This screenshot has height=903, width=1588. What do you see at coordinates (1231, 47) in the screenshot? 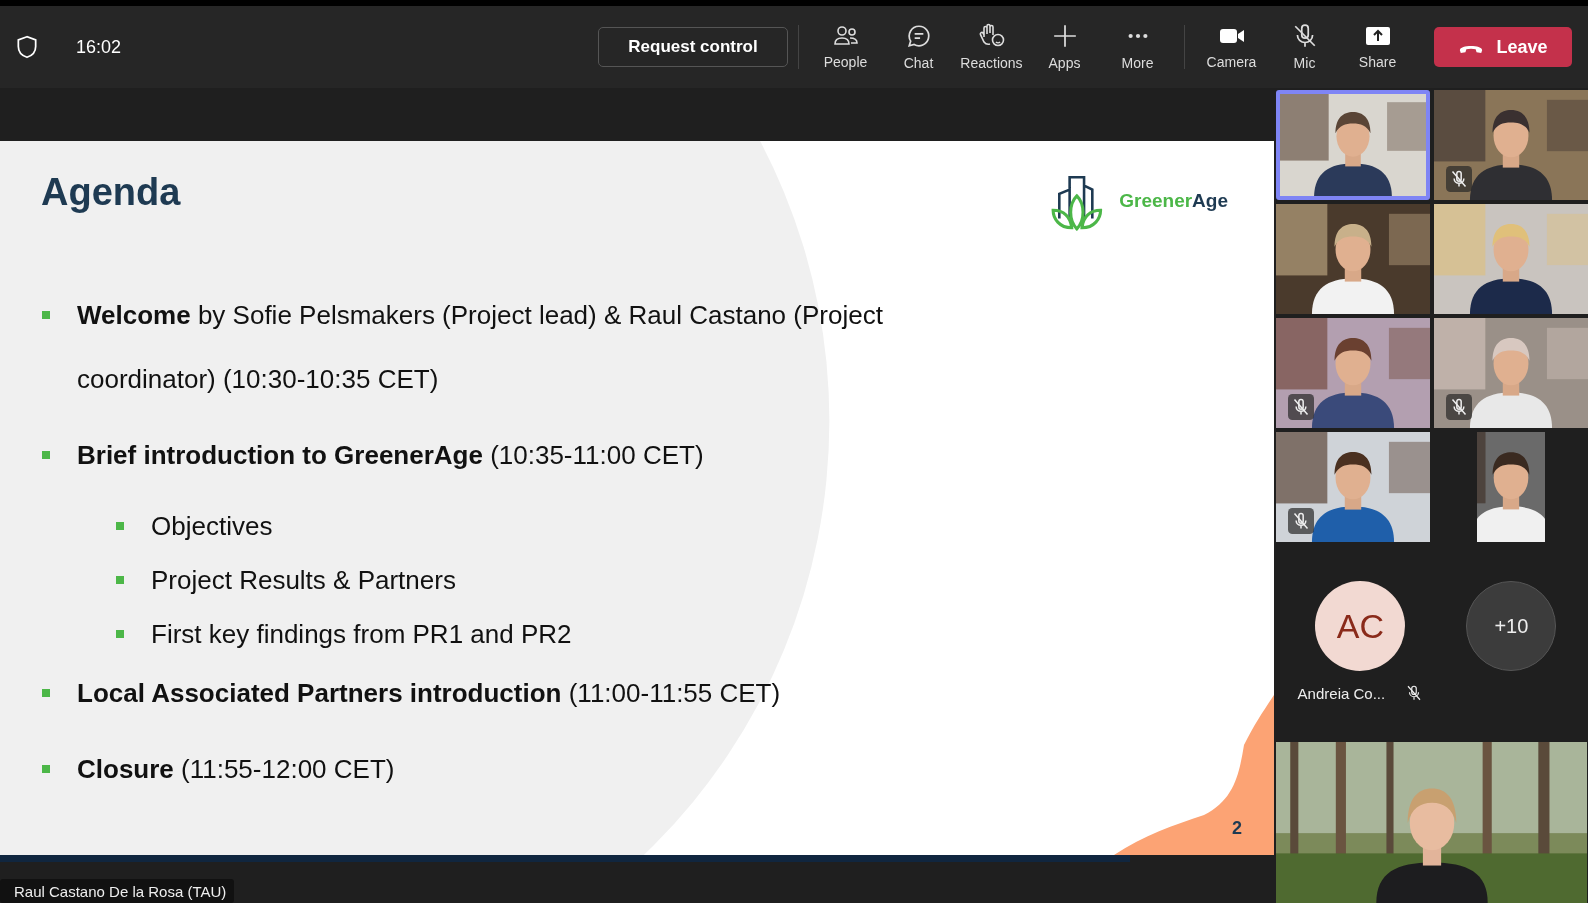
I see `camera-button: Camera` at bounding box center [1231, 47].